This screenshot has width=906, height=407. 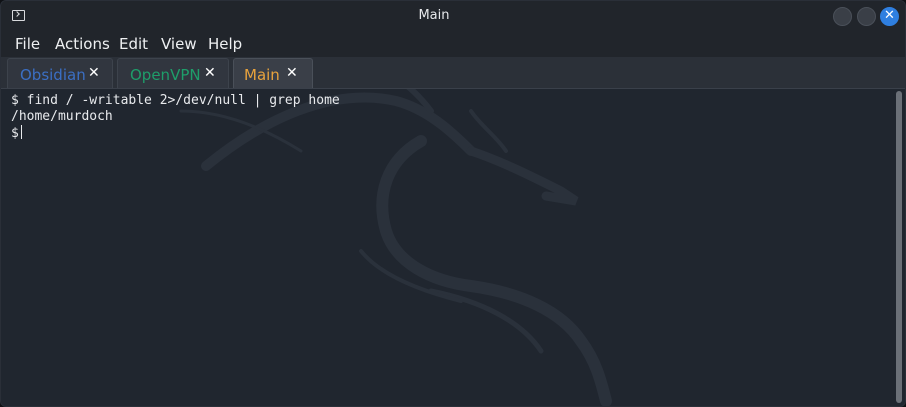 I want to click on terminal-line: /home/murdoch, so click(x=62, y=116).